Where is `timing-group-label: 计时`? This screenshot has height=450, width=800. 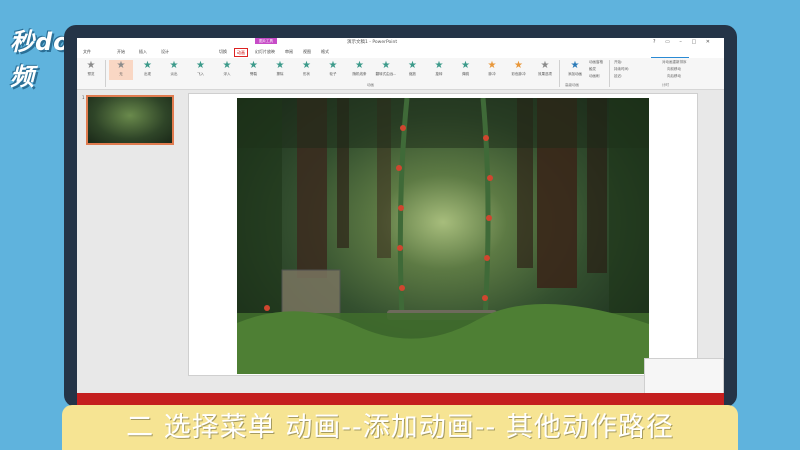 timing-group-label: 计时 is located at coordinates (665, 85).